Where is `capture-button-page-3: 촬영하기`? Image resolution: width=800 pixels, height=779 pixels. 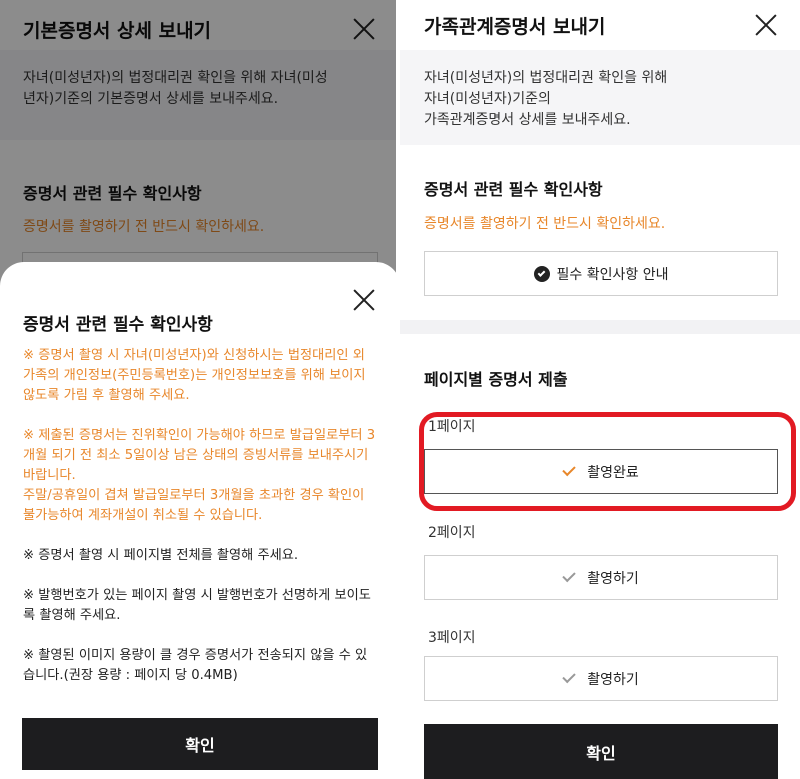 capture-button-page-3: 촬영하기 is located at coordinates (601, 678).